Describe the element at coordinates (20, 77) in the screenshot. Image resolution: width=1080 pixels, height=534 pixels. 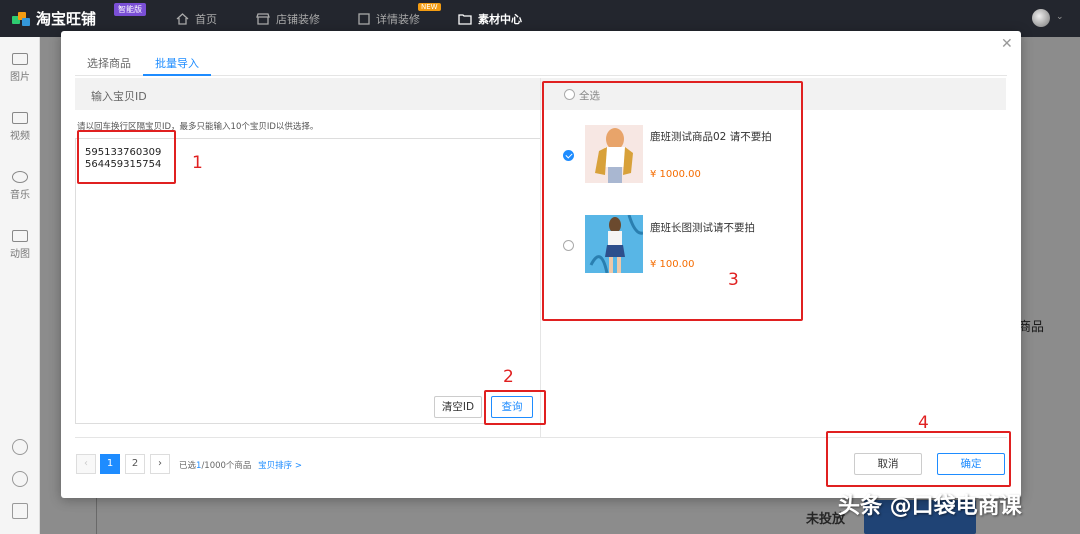
I see `sidebar-item-label: 图片` at that location.